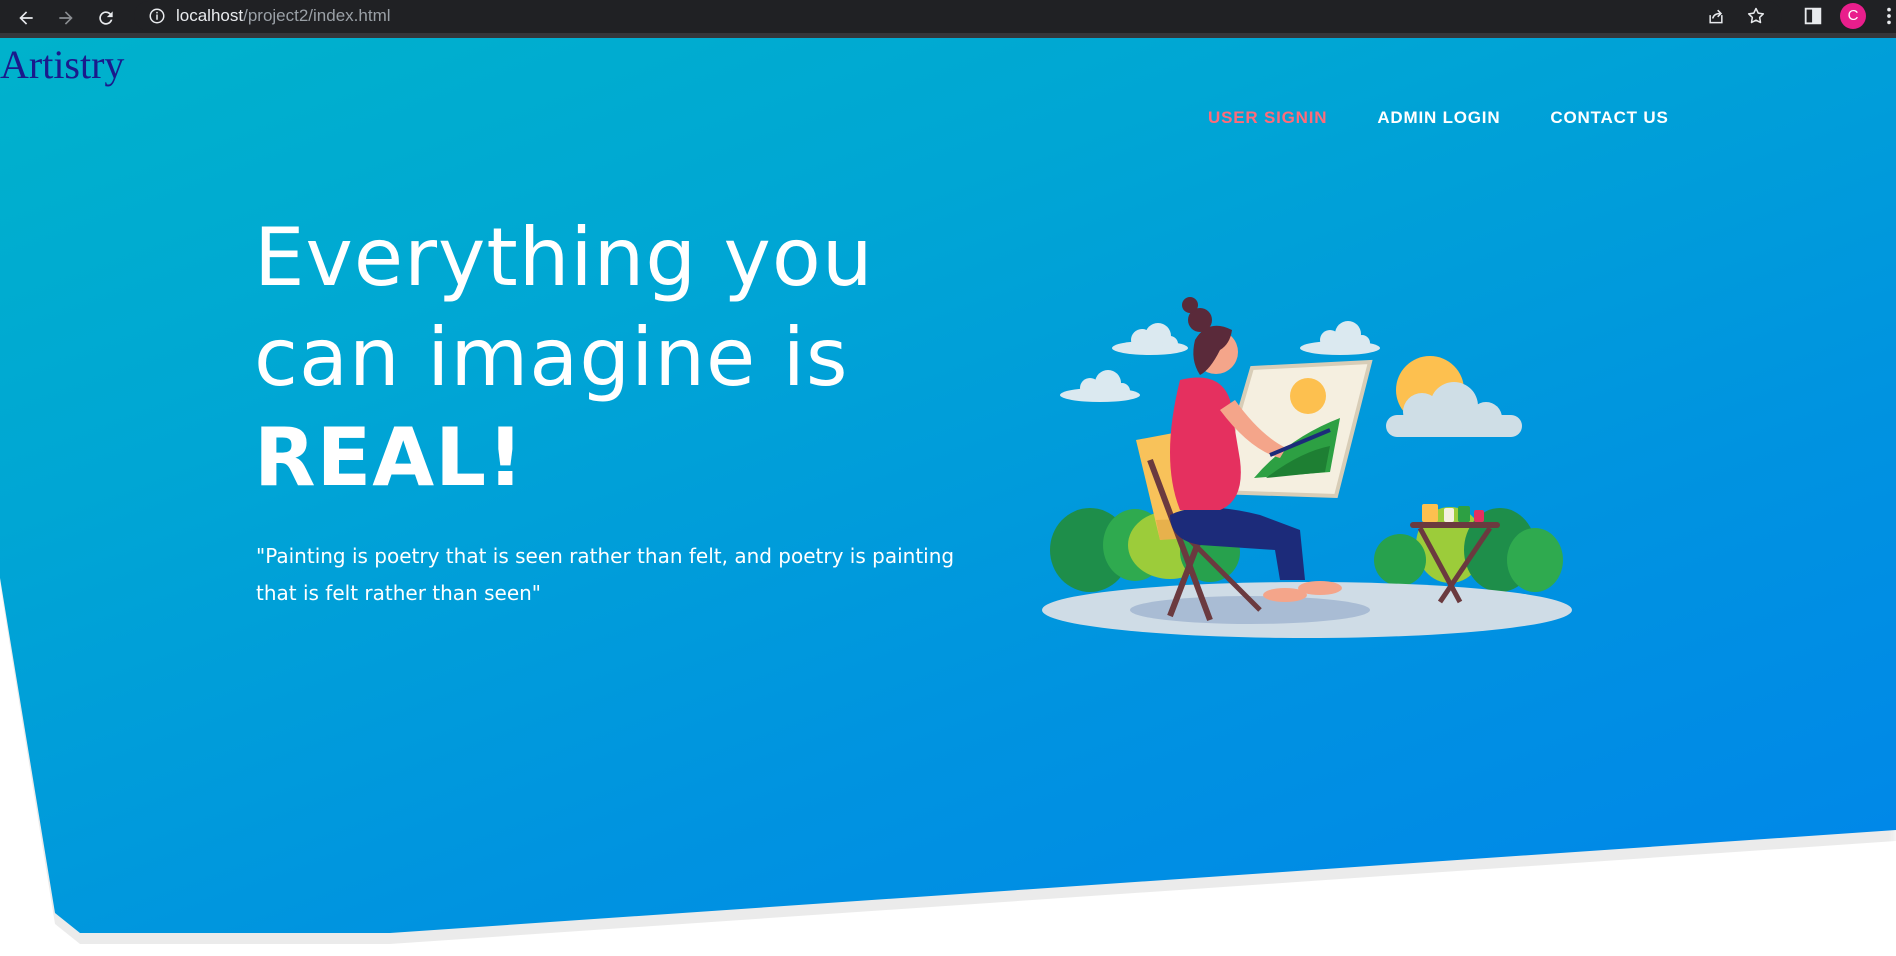 Image resolution: width=1896 pixels, height=956 pixels. I want to click on forward-arrow-icon, so click(66, 18).